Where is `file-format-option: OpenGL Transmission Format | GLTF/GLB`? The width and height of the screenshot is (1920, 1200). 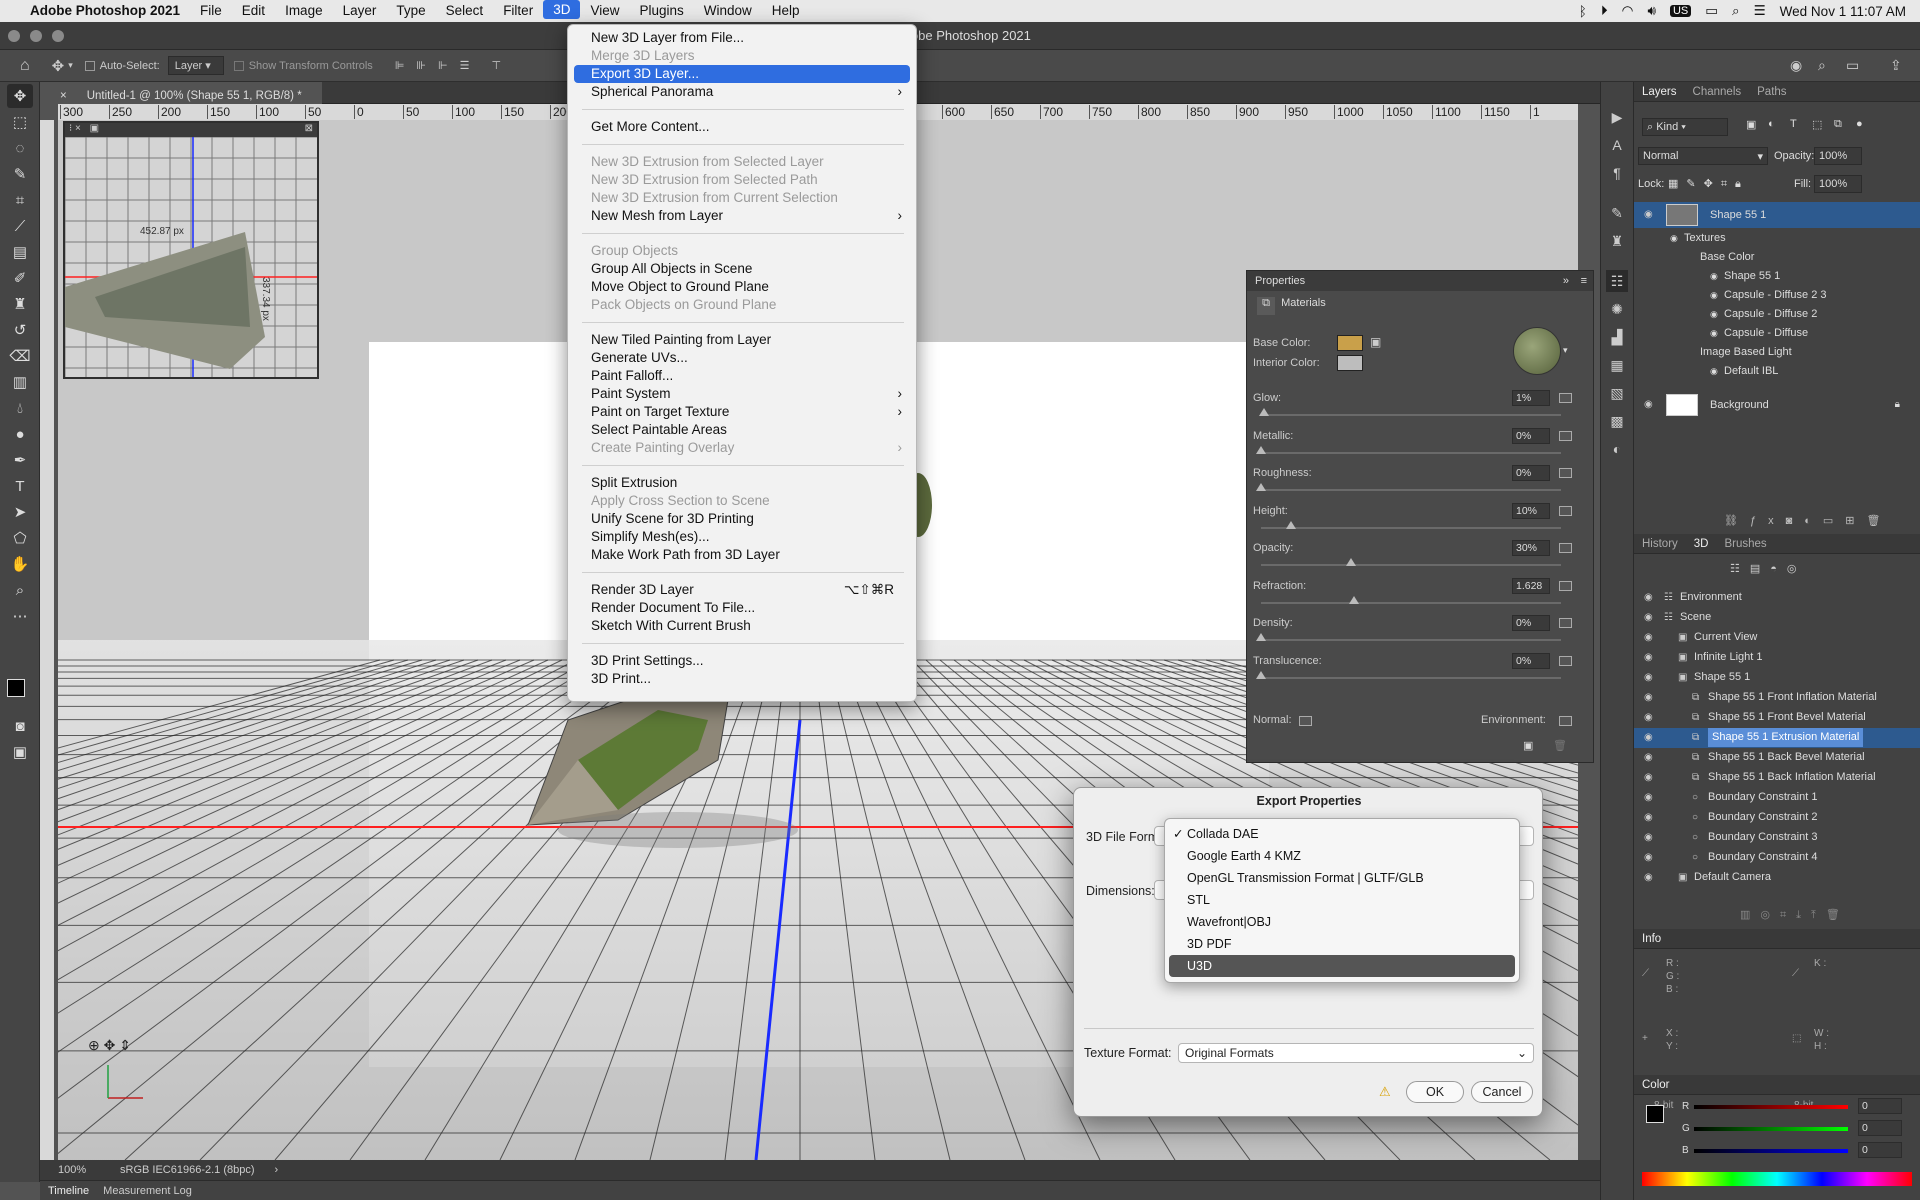
file-format-option: OpenGL Transmission Format | GLTF/GLB is located at coordinates (1342, 878).